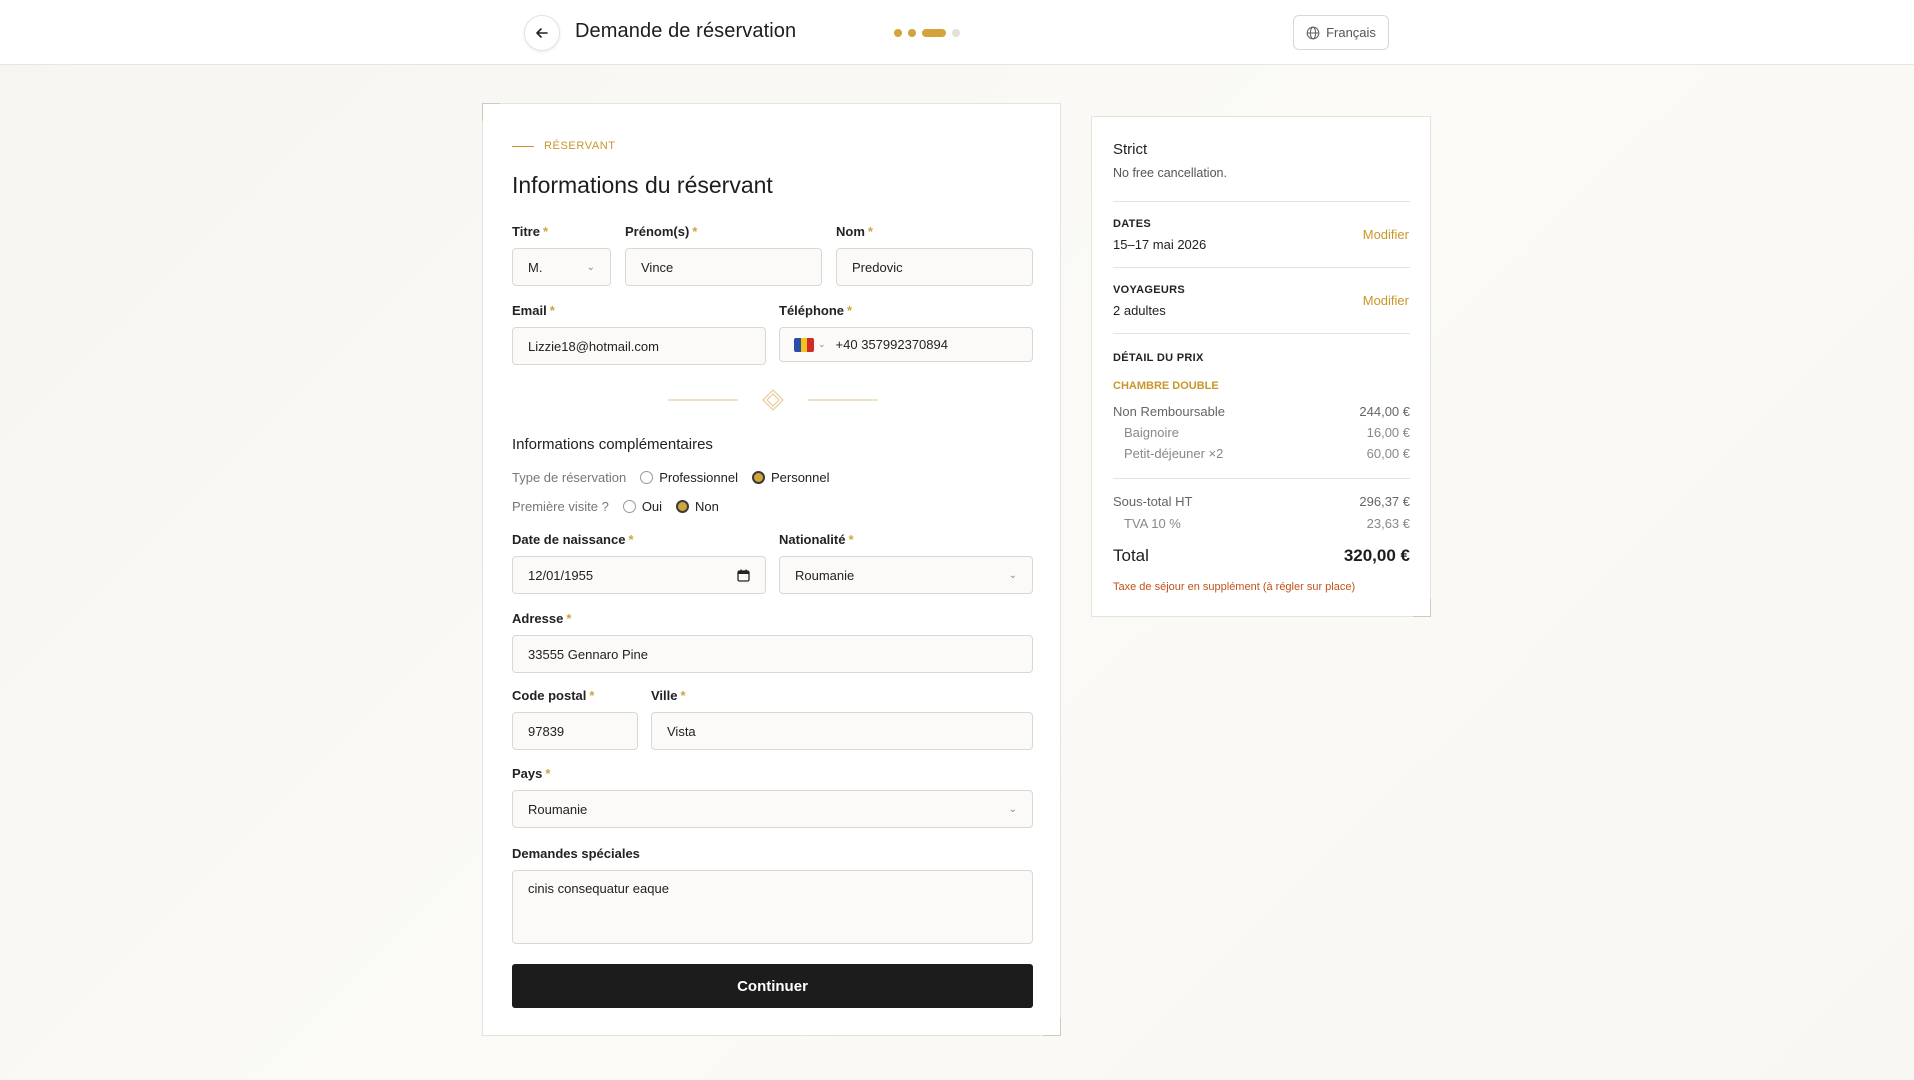 This screenshot has height=1080, width=1914. What do you see at coordinates (553, 695) in the screenshot?
I see `postal-code-label: Code postal *` at bounding box center [553, 695].